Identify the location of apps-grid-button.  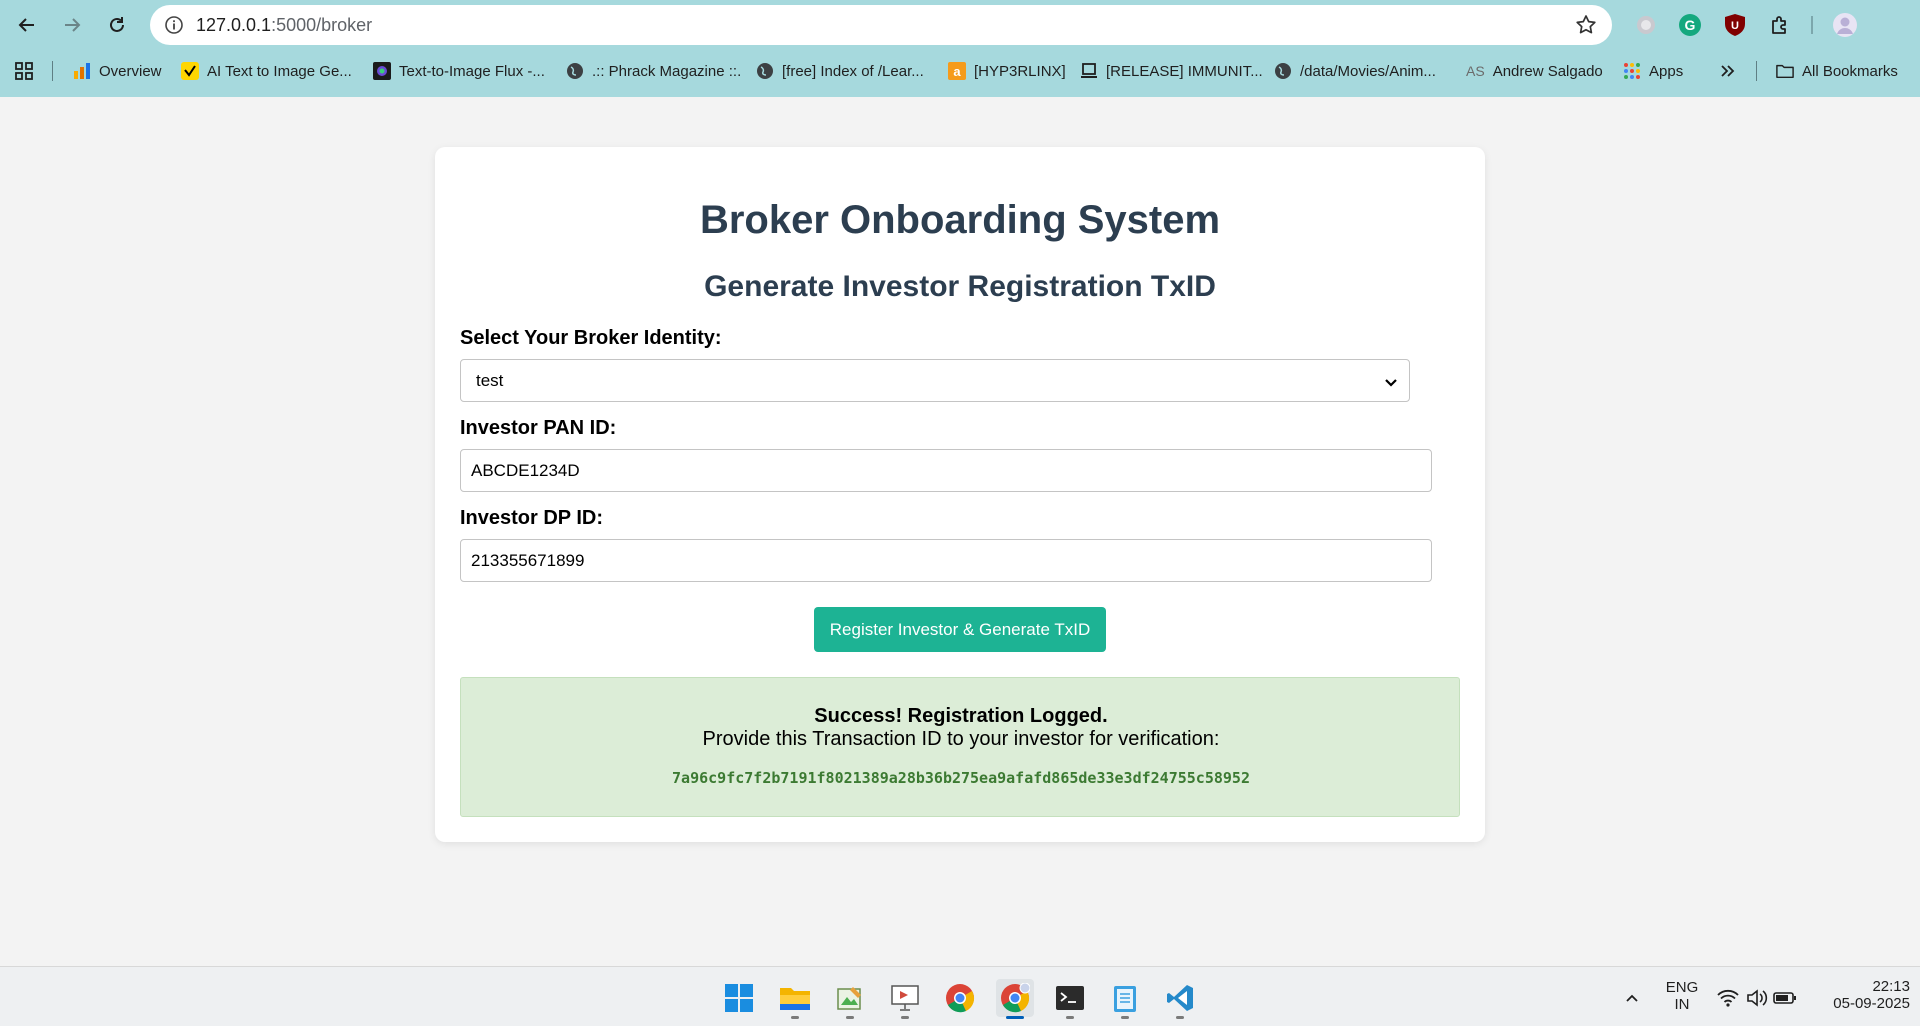
(24, 71).